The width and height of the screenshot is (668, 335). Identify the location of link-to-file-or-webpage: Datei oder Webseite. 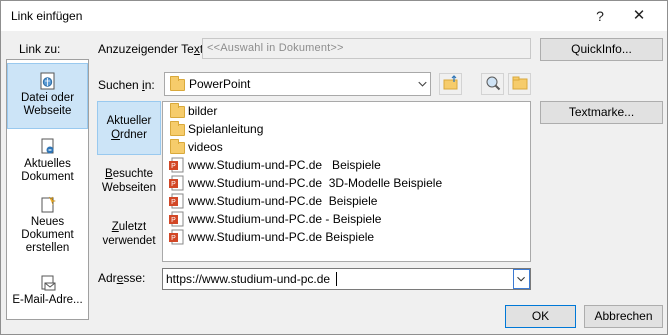
(47, 96).